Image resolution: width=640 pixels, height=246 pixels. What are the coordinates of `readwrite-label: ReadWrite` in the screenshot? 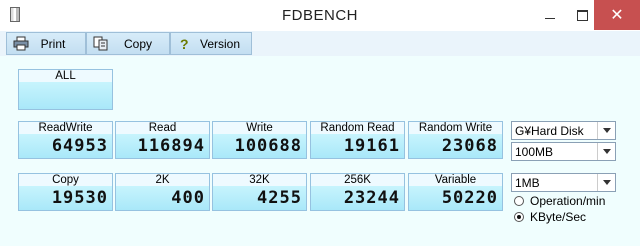 It's located at (65, 128).